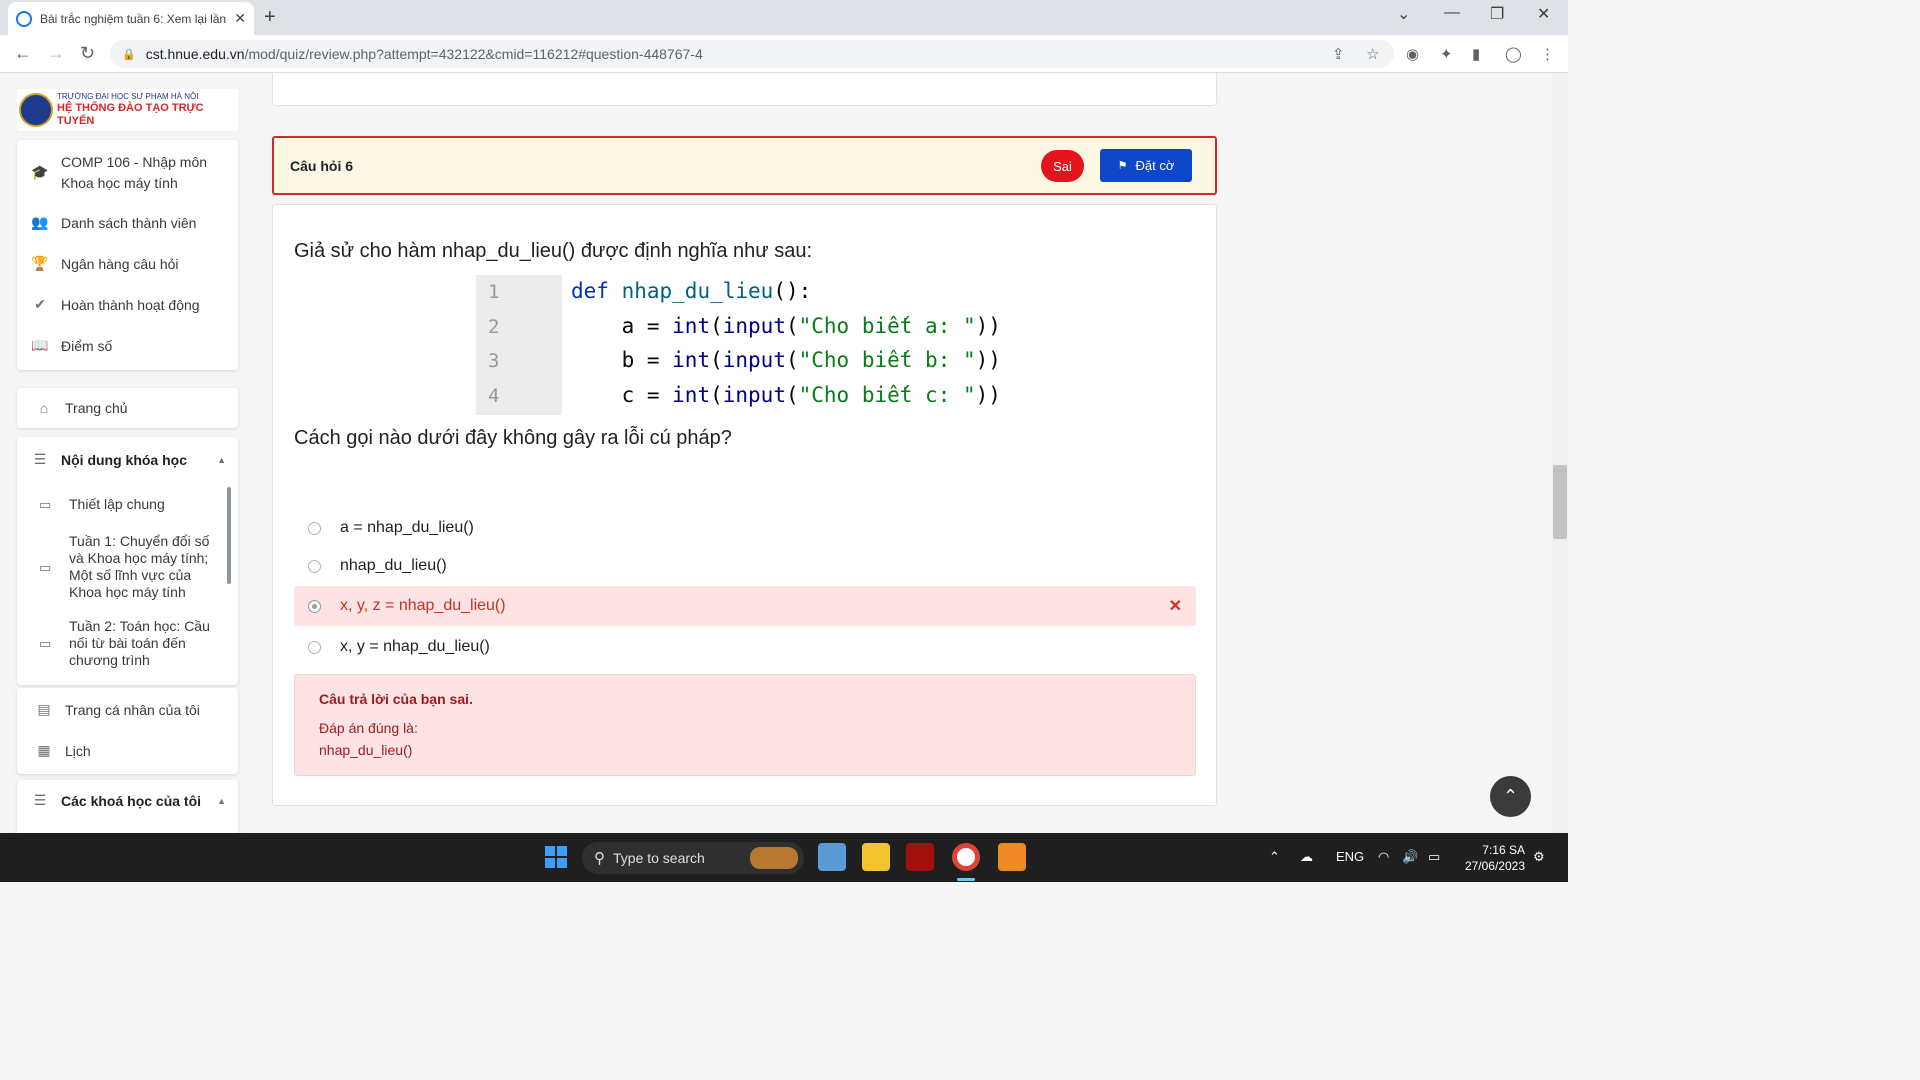 This screenshot has width=1920, height=1080. I want to click on language-indicator: ENG, so click(1350, 856).